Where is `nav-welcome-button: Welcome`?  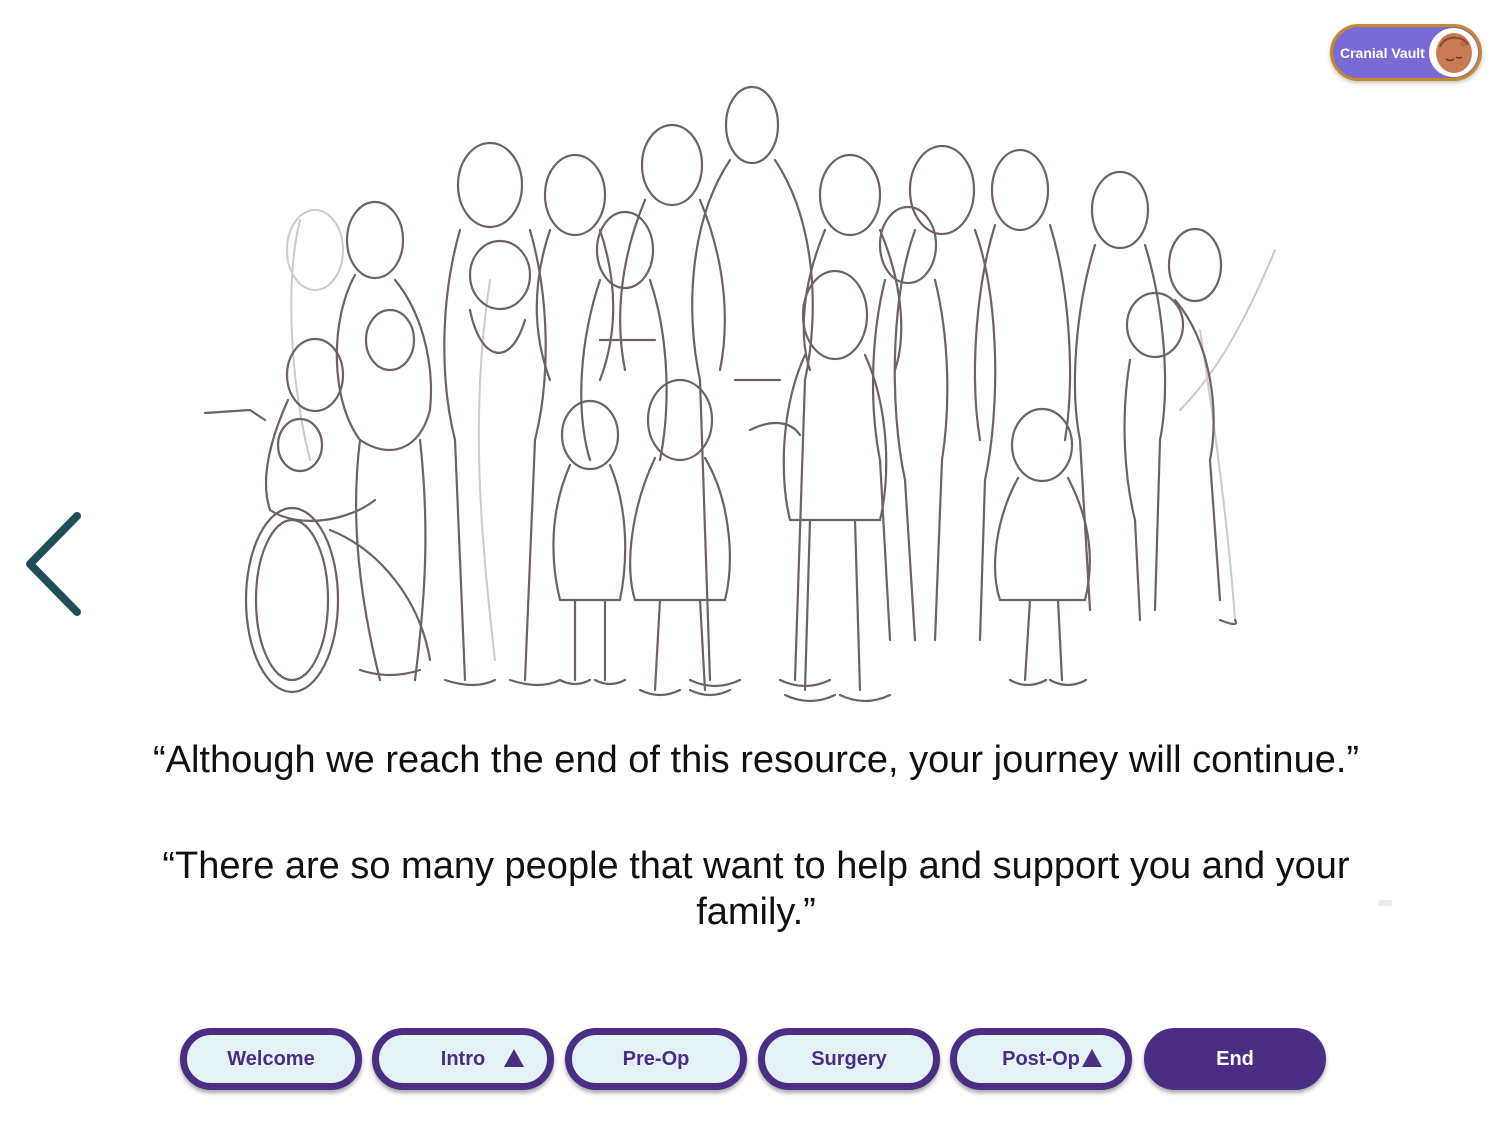
nav-welcome-button: Welcome is located at coordinates (271, 1059).